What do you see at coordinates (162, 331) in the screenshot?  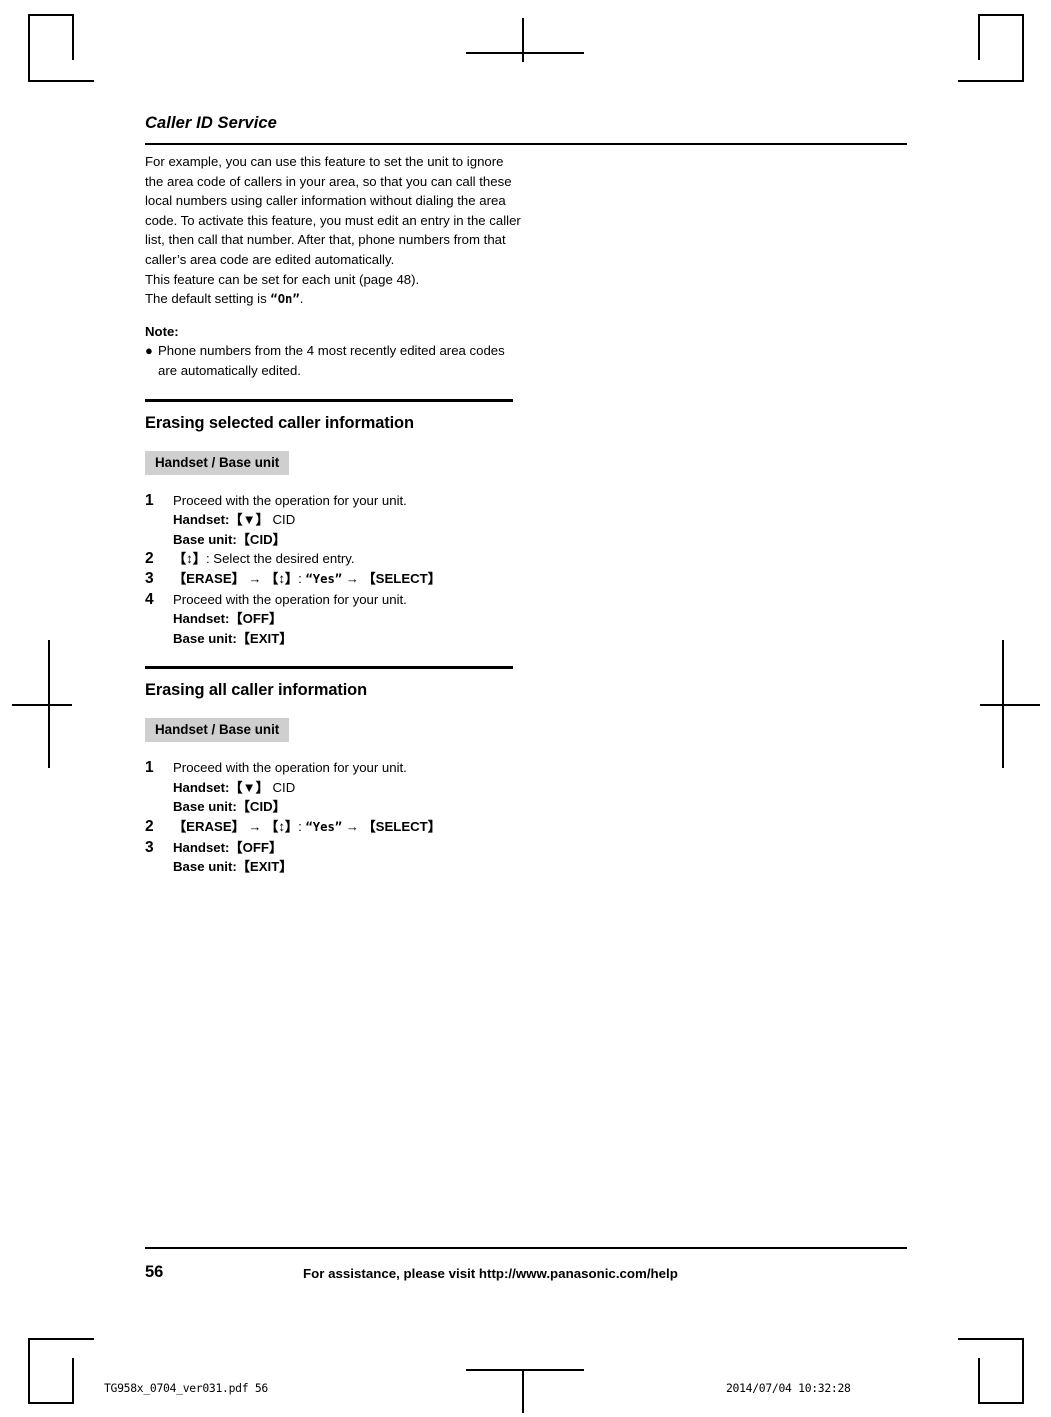 I see `note-label: Note:` at bounding box center [162, 331].